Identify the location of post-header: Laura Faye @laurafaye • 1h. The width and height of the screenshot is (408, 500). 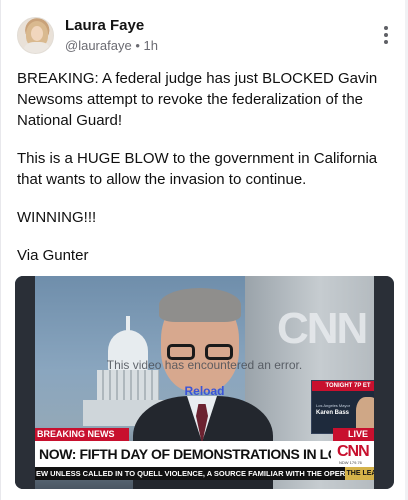
(205, 38).